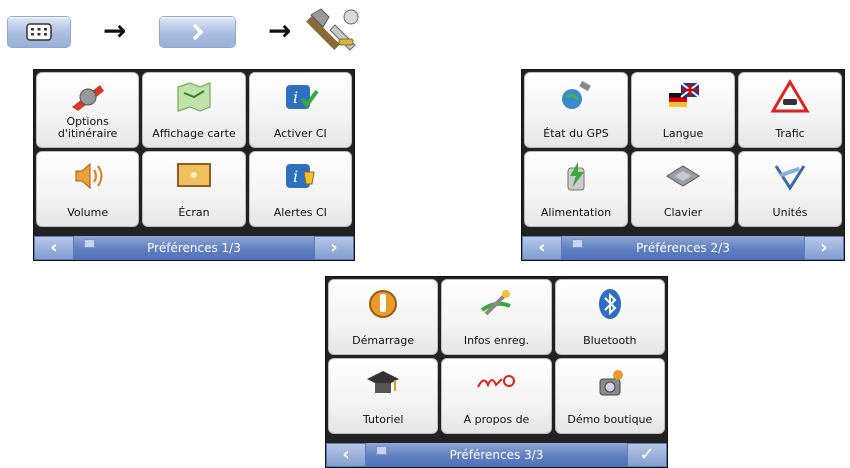 This screenshot has height=468, width=850. I want to click on tile-label: Langue, so click(683, 133).